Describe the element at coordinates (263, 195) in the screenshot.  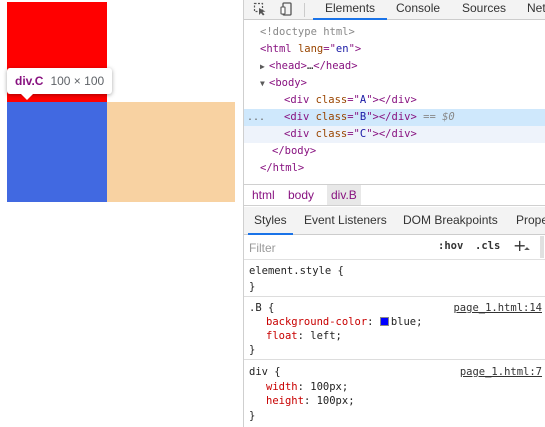
I see `breadcrumb-html: html` at that location.